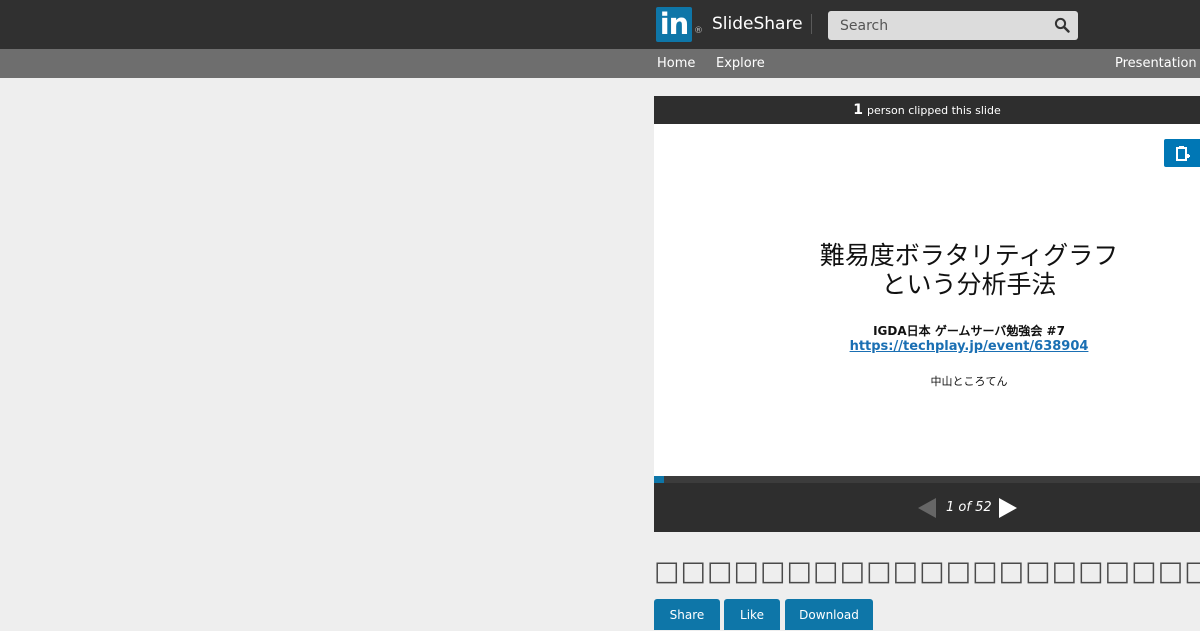 The width and height of the screenshot is (1200, 631). What do you see at coordinates (934, 110) in the screenshot?
I see `clip-text: person clipped this slide` at bounding box center [934, 110].